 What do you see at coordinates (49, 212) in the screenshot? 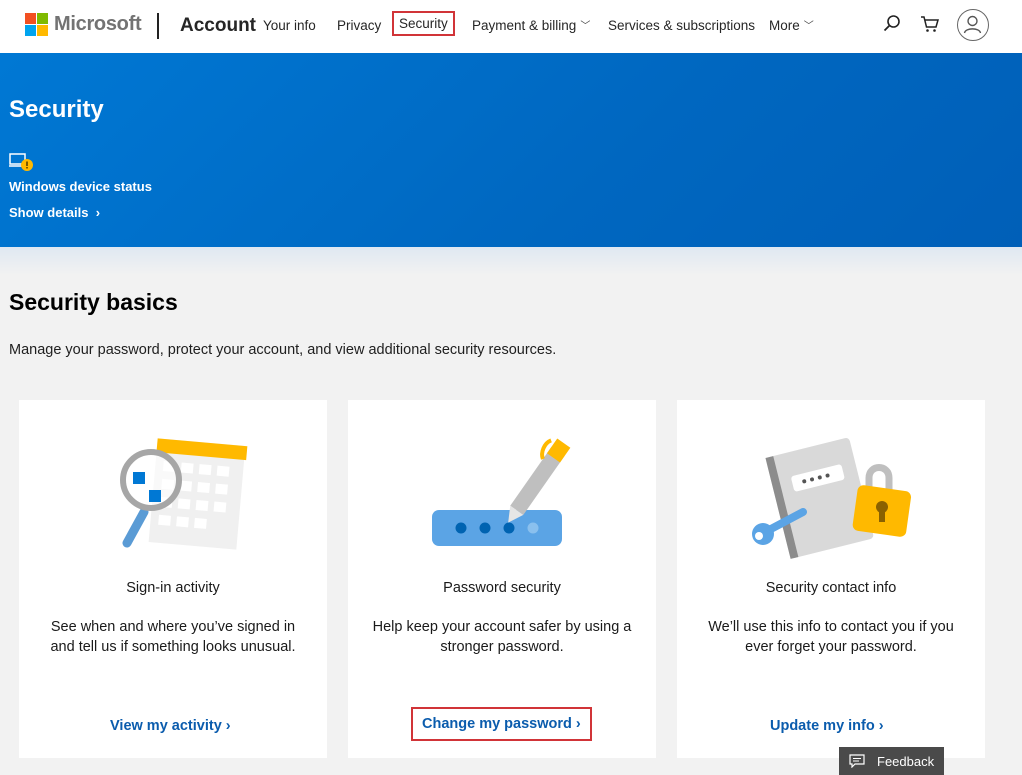
I see `show-details-label: Show details` at bounding box center [49, 212].